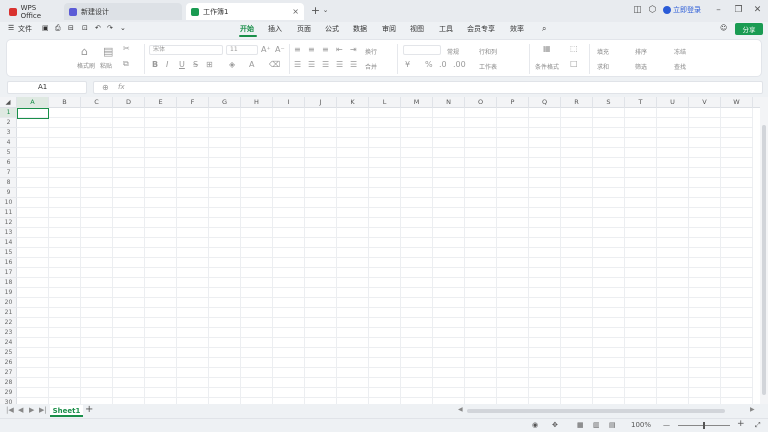 This screenshot has height=432, width=768. Describe the element at coordinates (8, 243) in the screenshot. I see `row-header-14: 14` at that location.